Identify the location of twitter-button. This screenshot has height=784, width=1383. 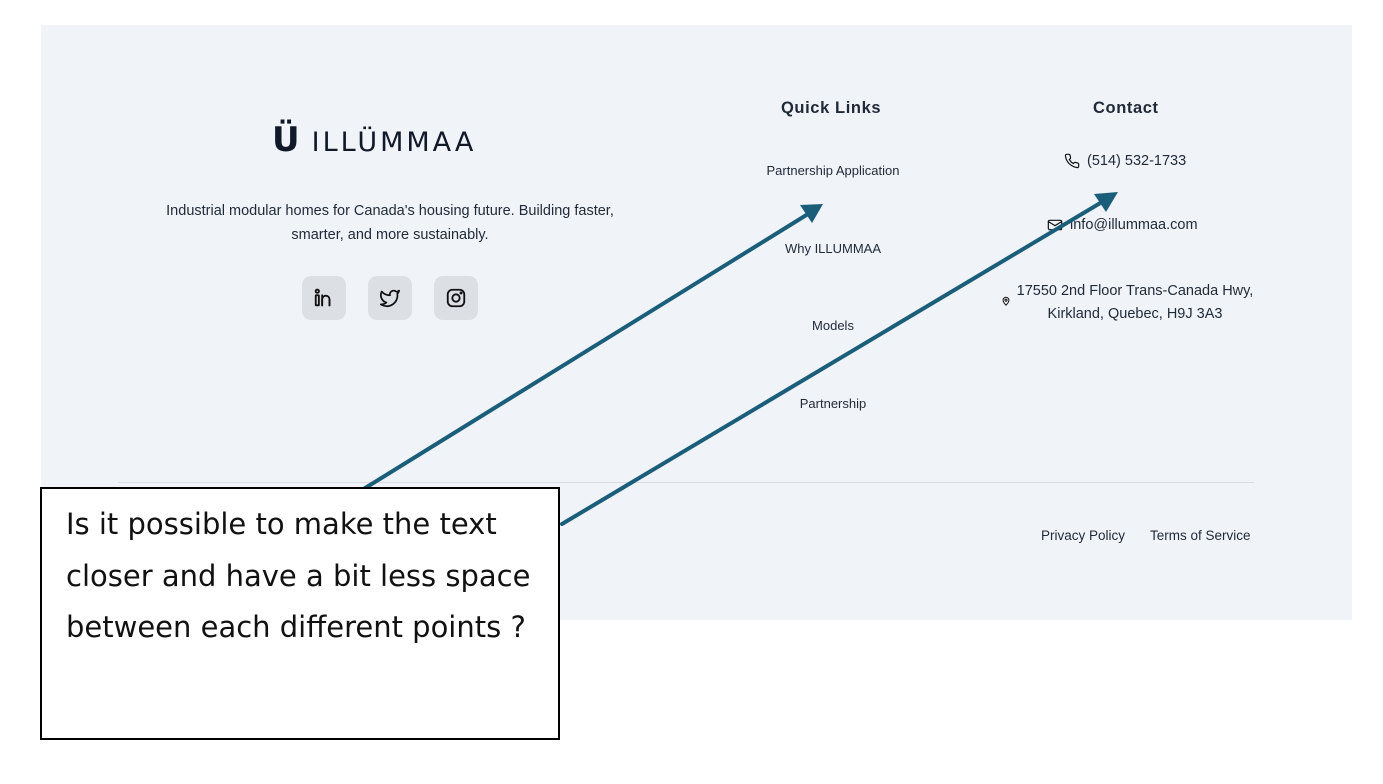
(390, 298).